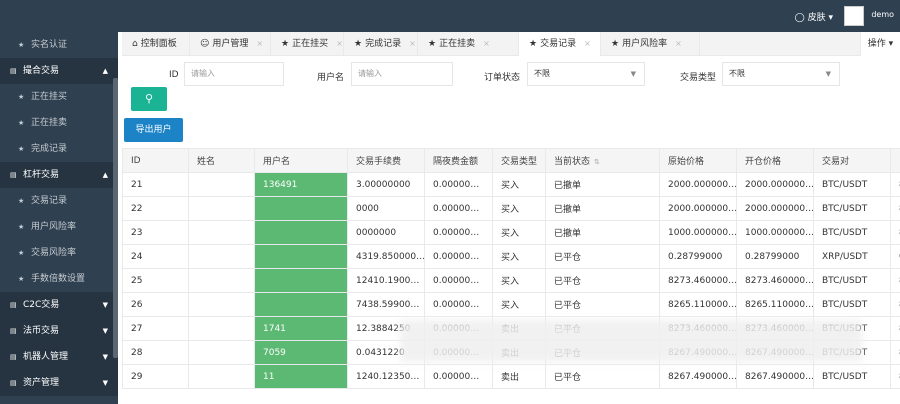 The image size is (900, 404). What do you see at coordinates (13, 357) in the screenshot?
I see `robot-icon: ▤` at bounding box center [13, 357].